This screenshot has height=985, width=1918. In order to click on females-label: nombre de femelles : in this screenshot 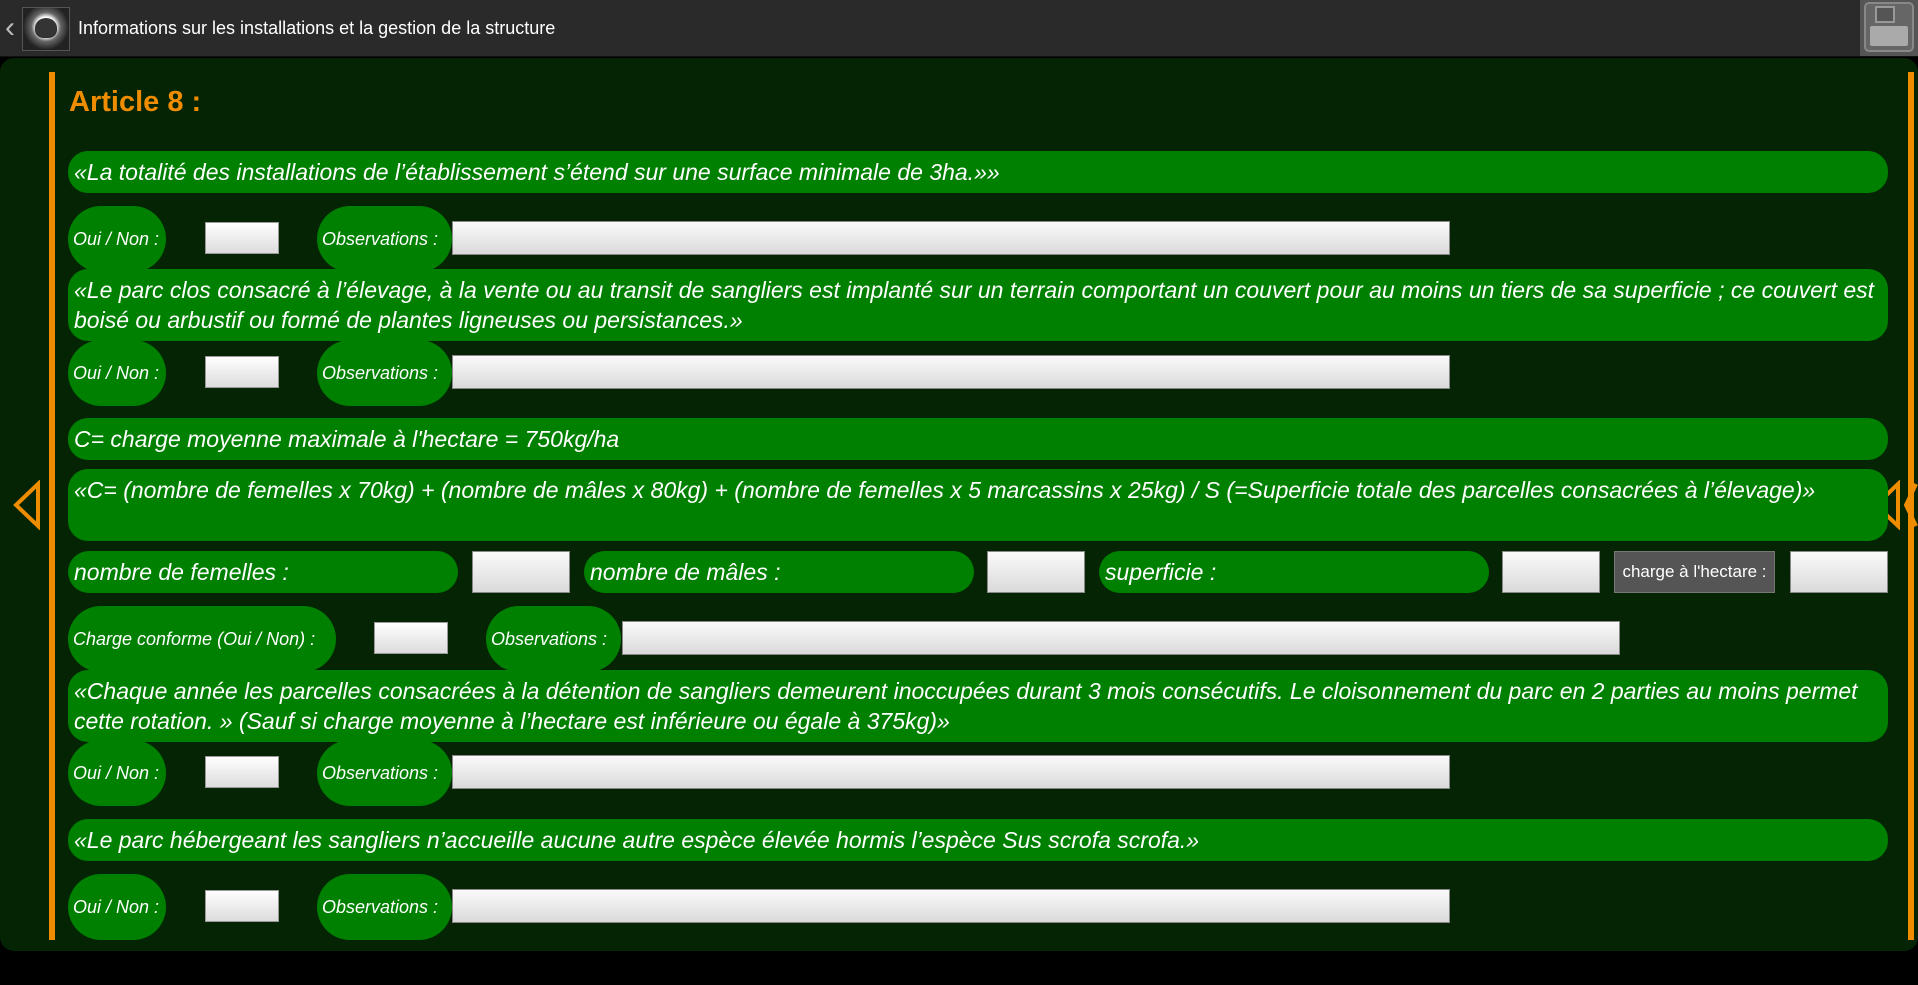, I will do `click(263, 572)`.